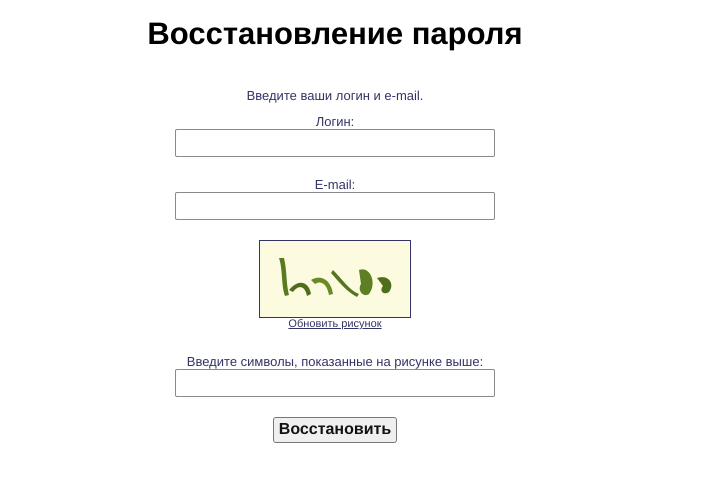 This screenshot has height=480, width=720. Describe the element at coordinates (335, 184) in the screenshot. I see `field-label: E-mail:` at that location.